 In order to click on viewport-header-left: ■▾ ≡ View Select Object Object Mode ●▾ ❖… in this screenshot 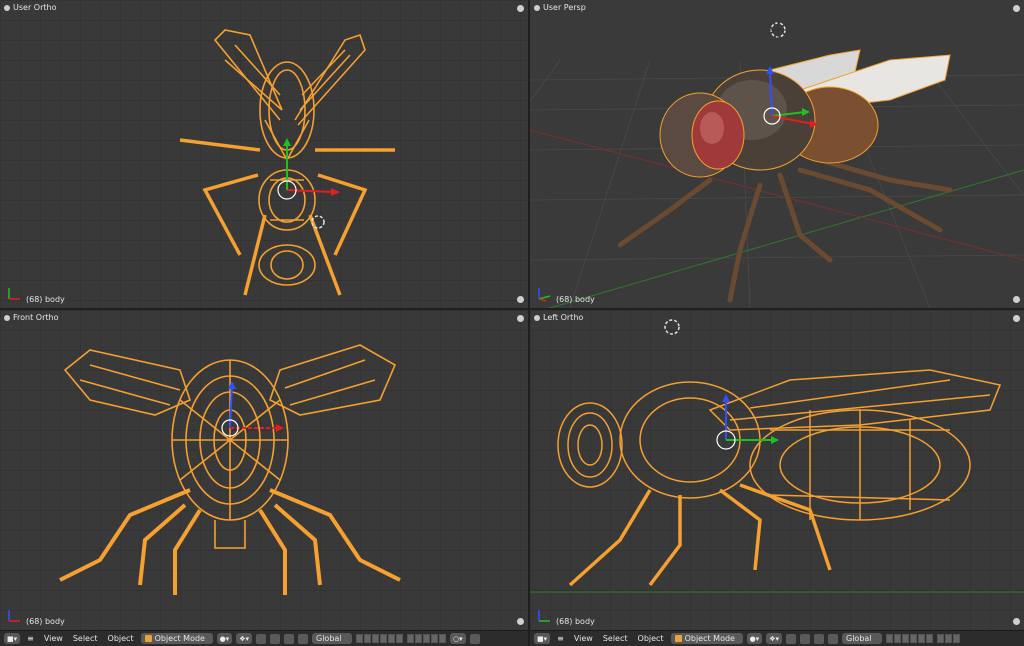, I will do `click(264, 638)`.